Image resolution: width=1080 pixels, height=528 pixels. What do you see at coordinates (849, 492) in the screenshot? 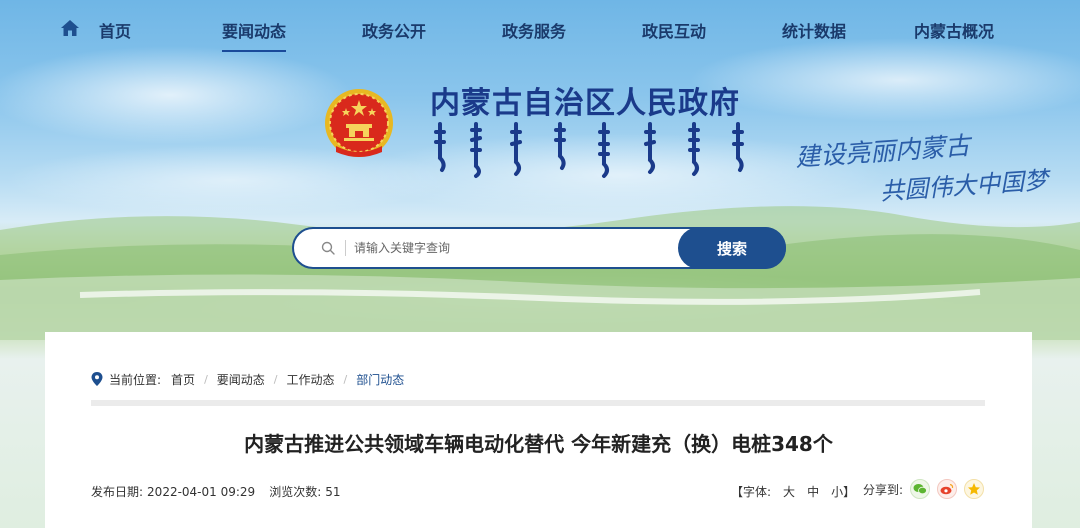
I see `font-size-close: 】` at bounding box center [849, 492].